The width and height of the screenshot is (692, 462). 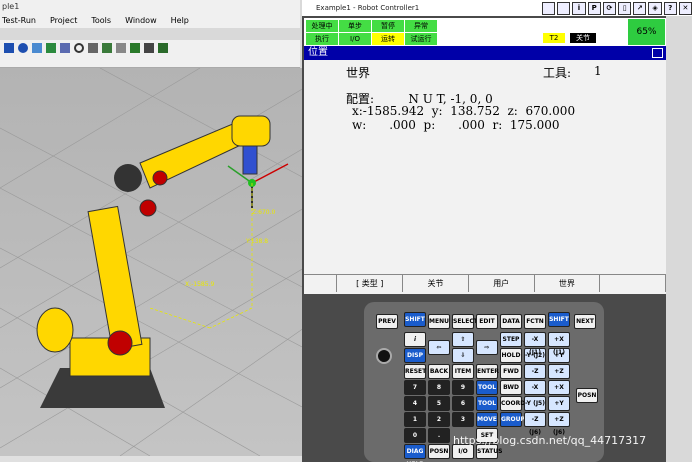 What do you see at coordinates (463, 355) in the screenshot?
I see `key-down-arrow: ⇩` at bounding box center [463, 355].